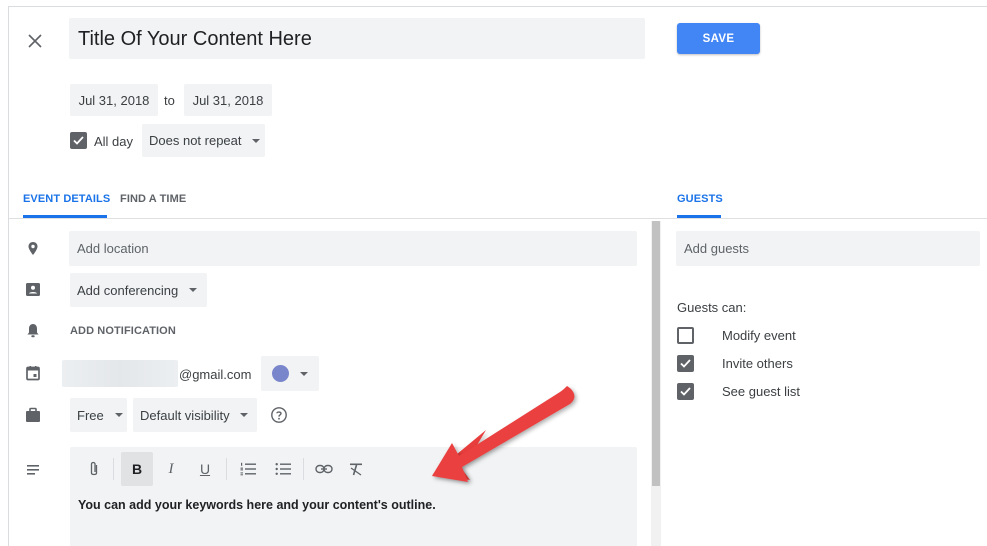  I want to click on clear-format-button, so click(356, 469).